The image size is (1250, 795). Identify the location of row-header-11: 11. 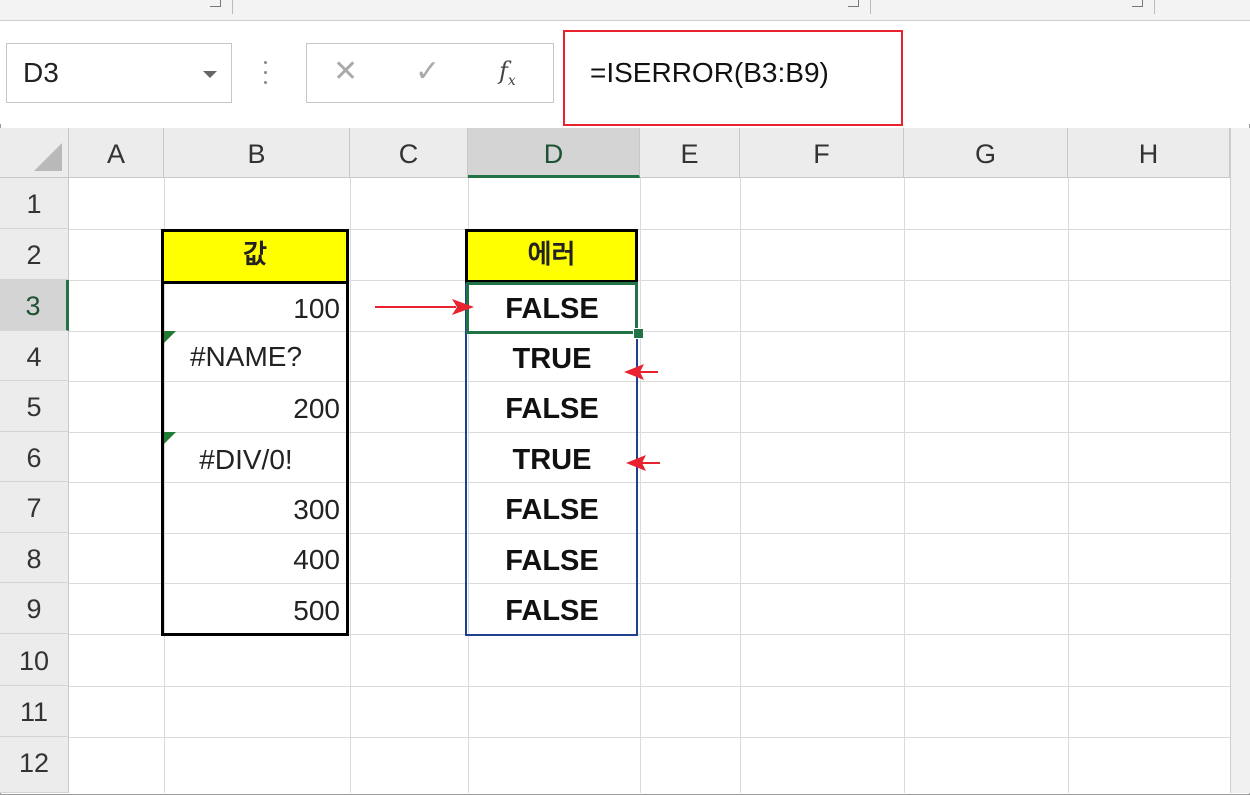
(34, 711).